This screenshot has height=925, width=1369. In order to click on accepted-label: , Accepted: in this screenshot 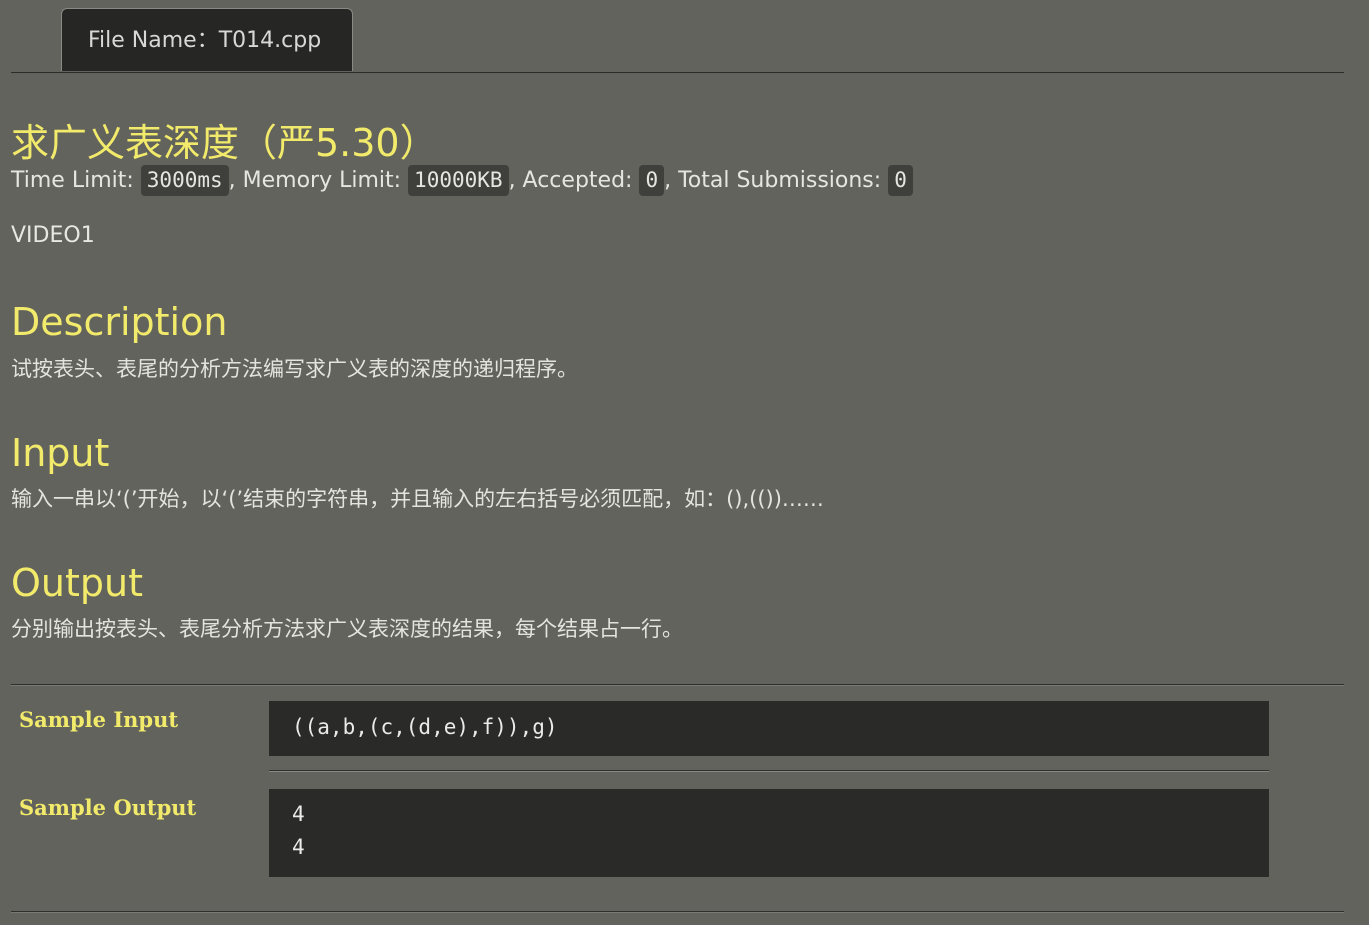, I will do `click(574, 180)`.